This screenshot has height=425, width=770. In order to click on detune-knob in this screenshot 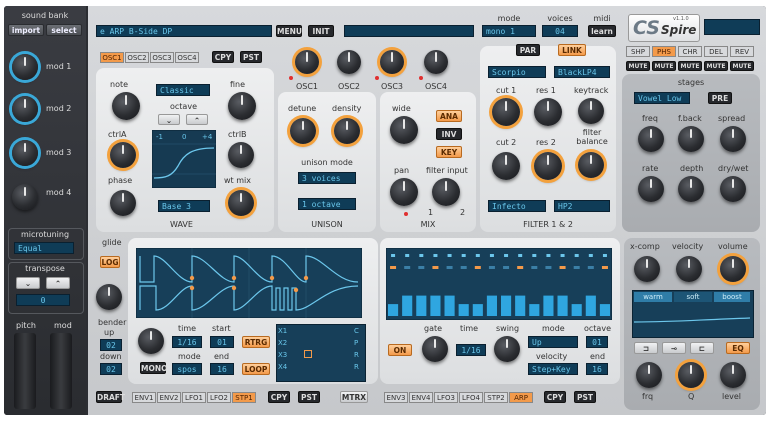, I will do `click(303, 131)`.